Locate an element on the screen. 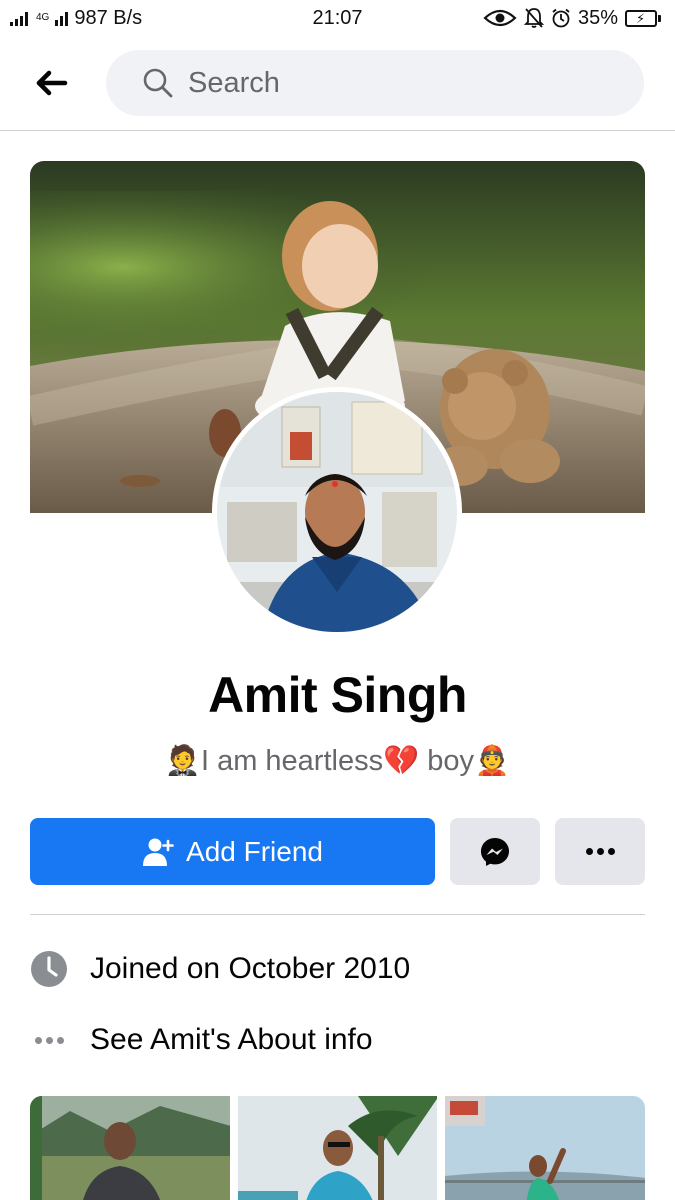  arrow-left-icon is located at coordinates (52, 83).